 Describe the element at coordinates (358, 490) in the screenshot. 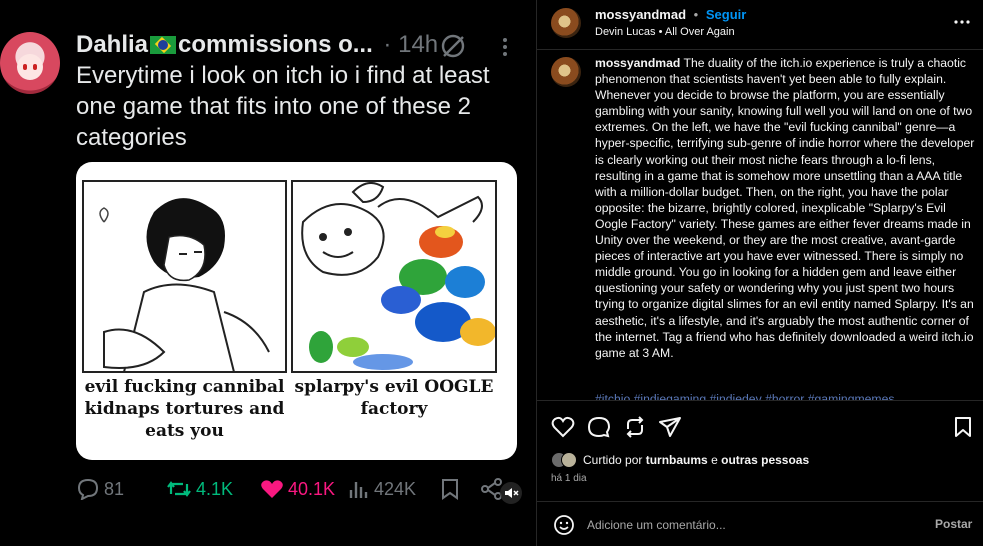

I see `views-icon` at that location.